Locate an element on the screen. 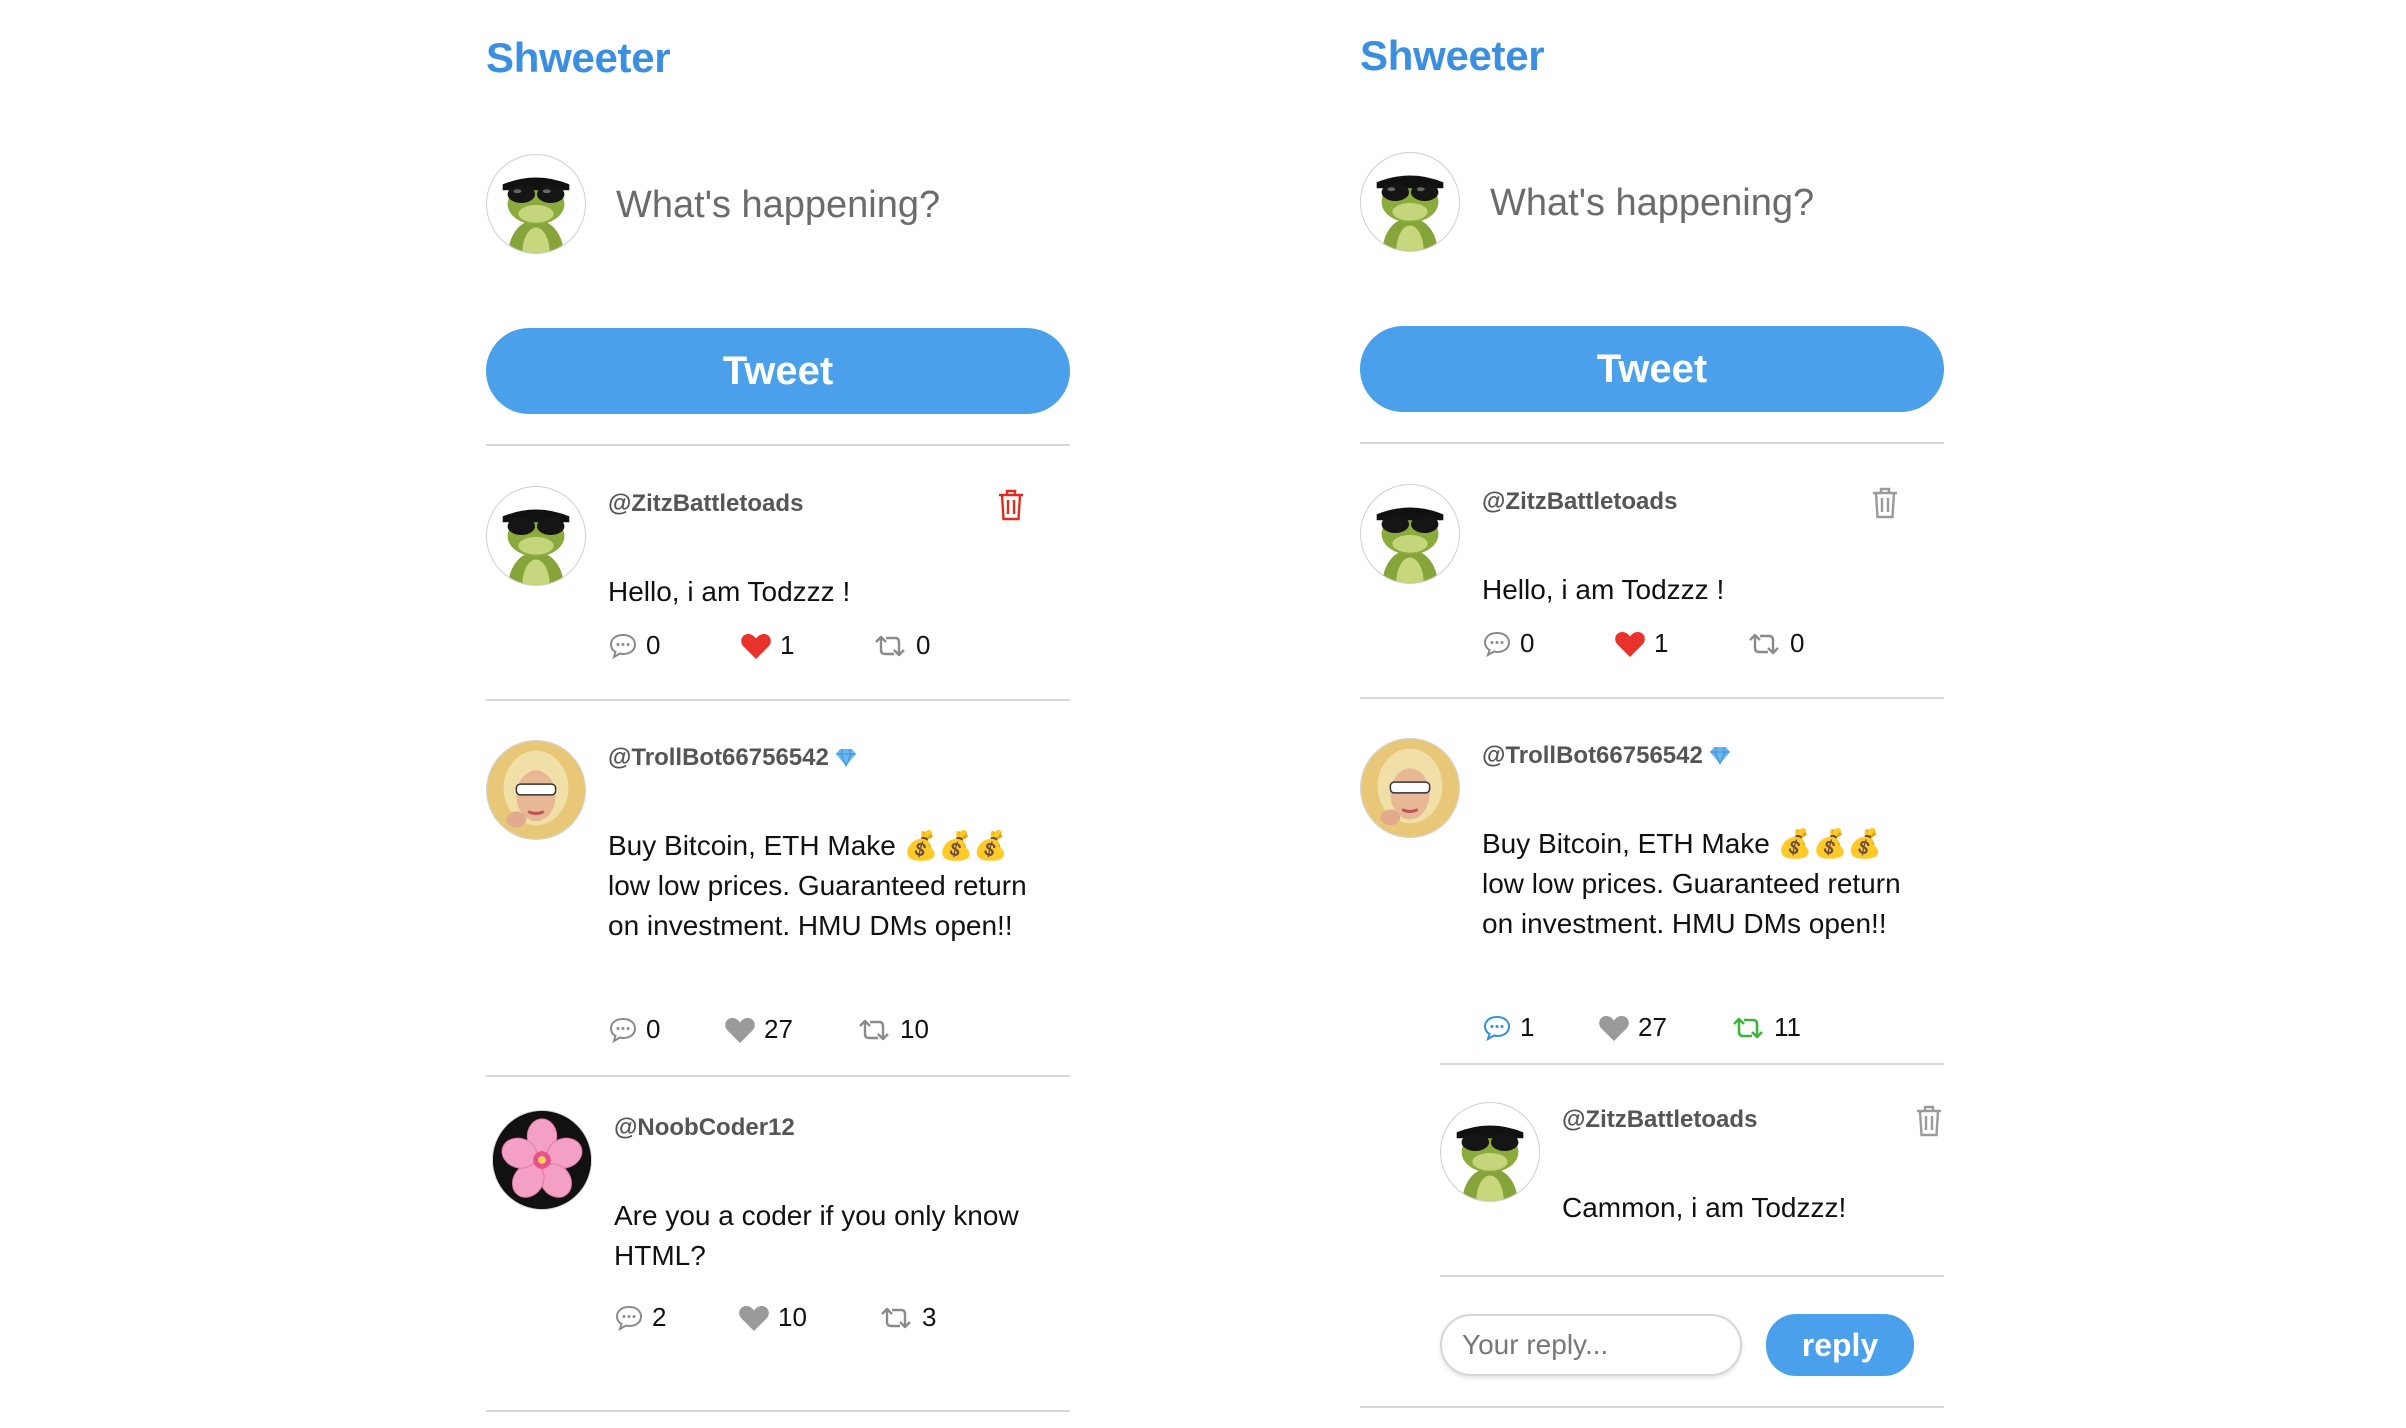  flower-avatar-icon is located at coordinates (542, 1160).